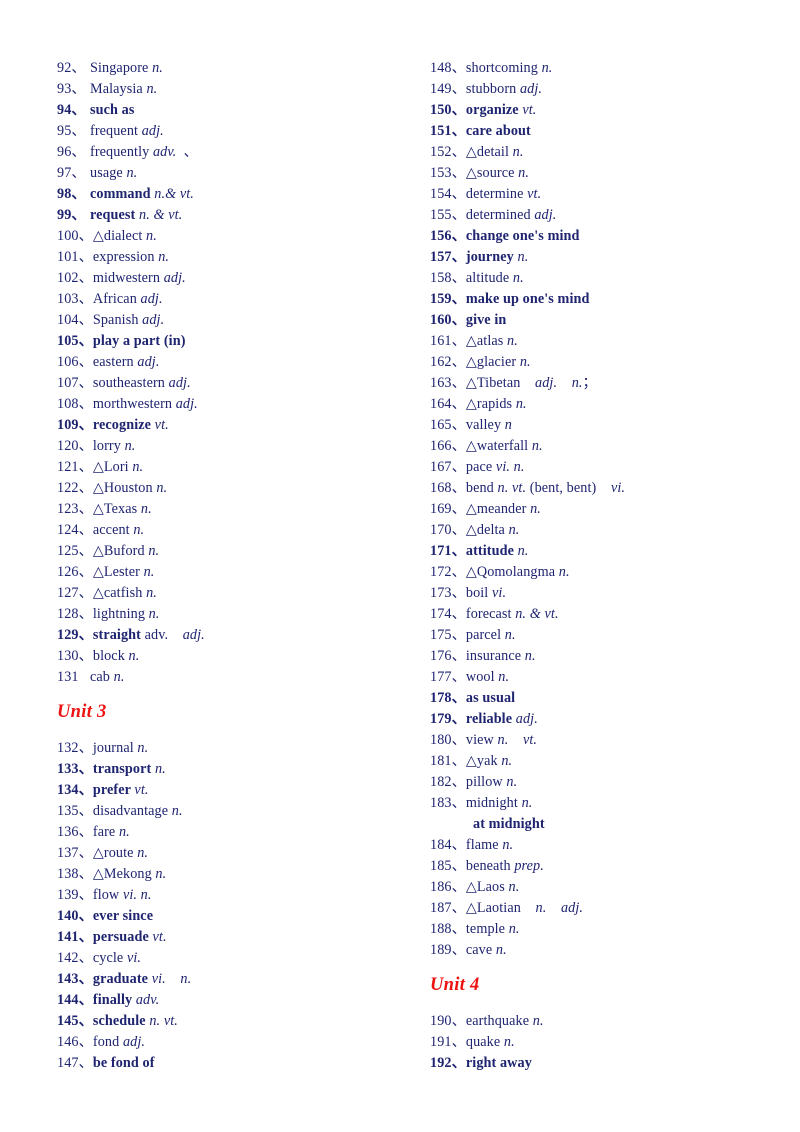 The height and width of the screenshot is (1132, 800). What do you see at coordinates (236, 446) in the screenshot?
I see `vocabulary-entry: 120、lorry n.` at bounding box center [236, 446].